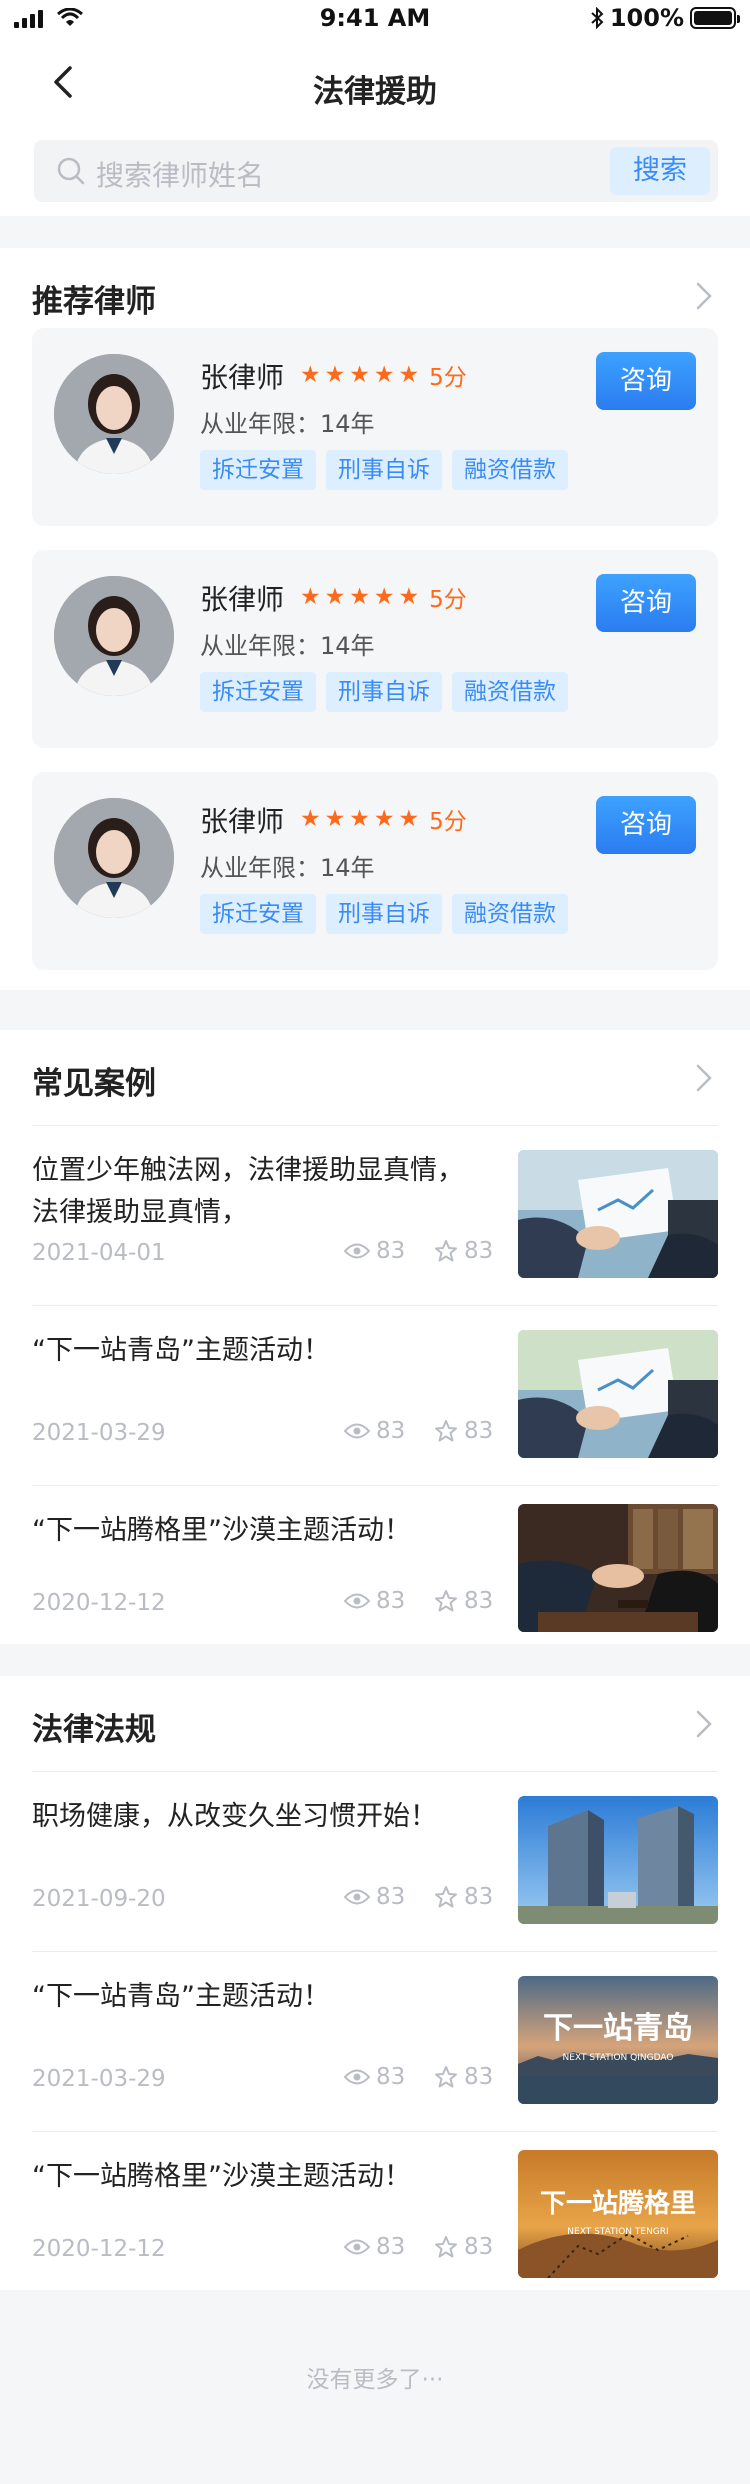  I want to click on law-title: “下一站青岛”主题活动！, so click(181, 1996).